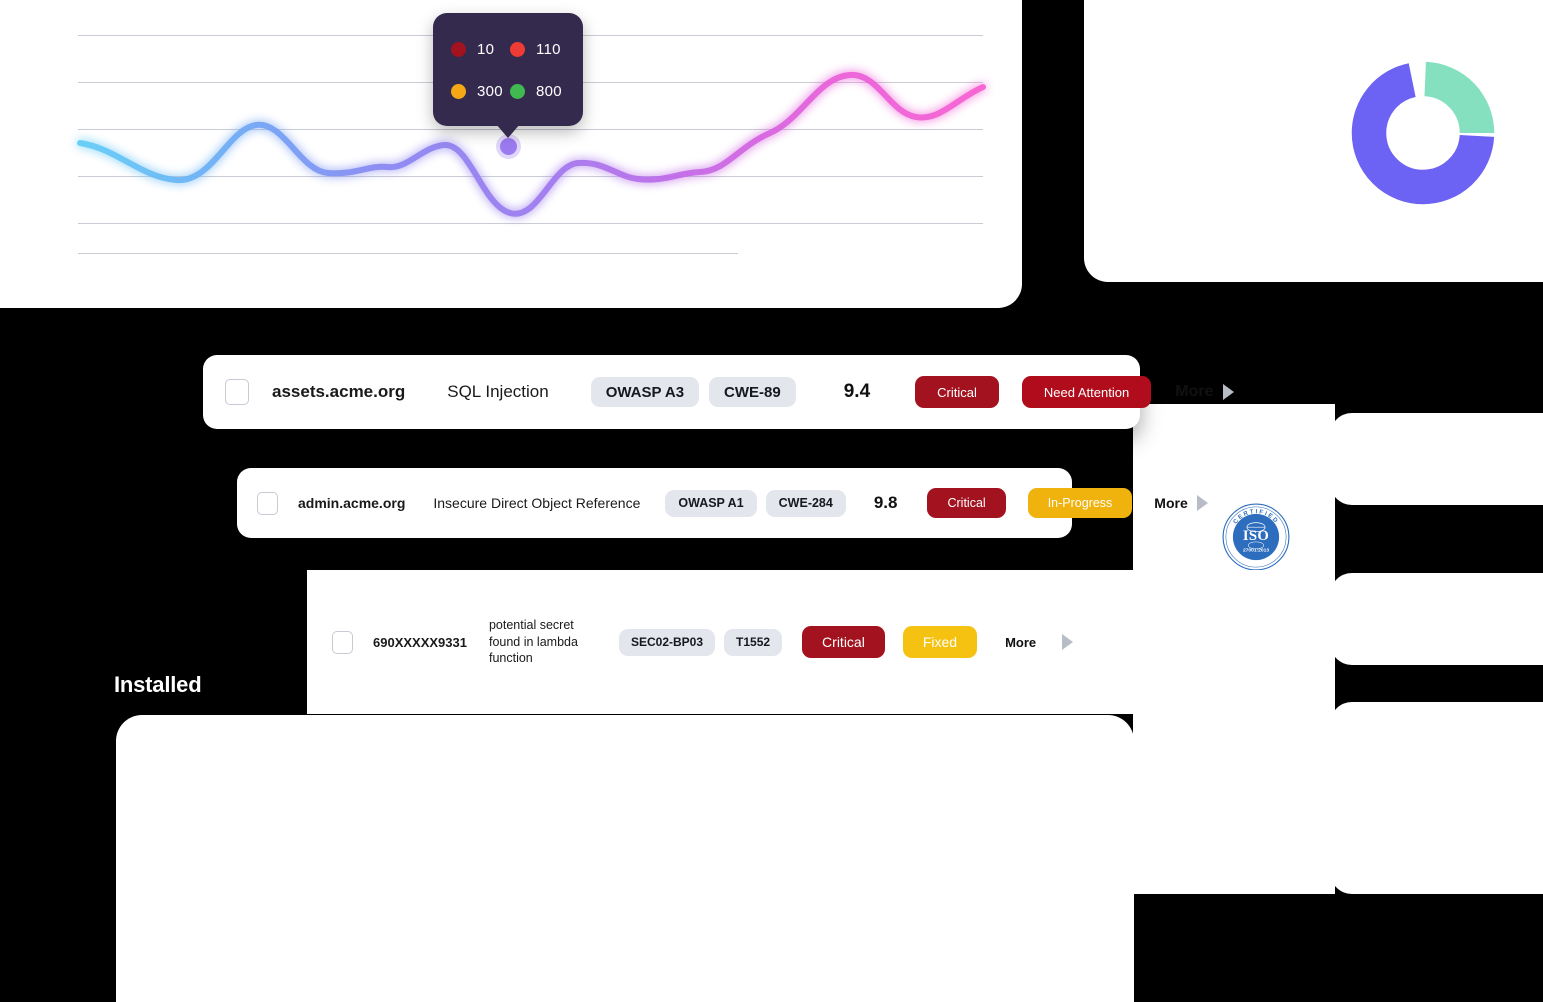 This screenshot has height=1002, width=1543. What do you see at coordinates (885, 502) in the screenshot?
I see `cvss-score: 9.8` at bounding box center [885, 502].